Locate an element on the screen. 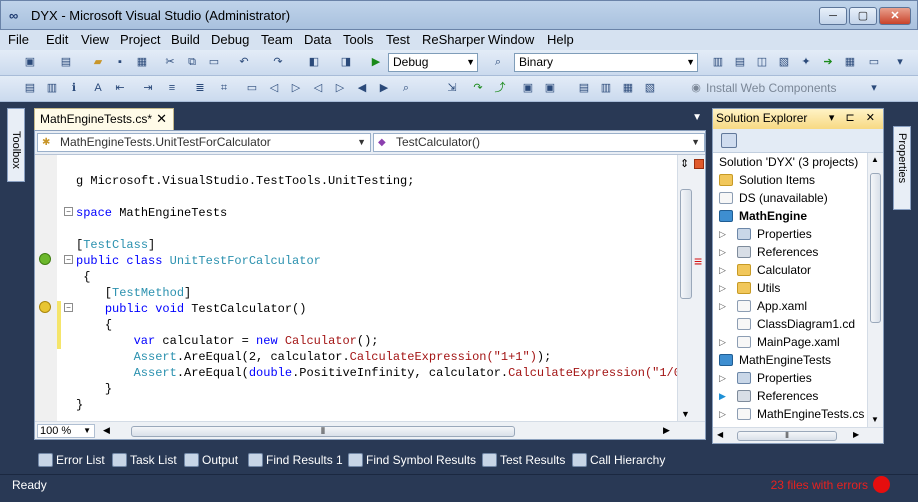 The image size is (918, 502). solution-explorer-vertical-scrollbar: ▲ ▼ is located at coordinates (875, 290).